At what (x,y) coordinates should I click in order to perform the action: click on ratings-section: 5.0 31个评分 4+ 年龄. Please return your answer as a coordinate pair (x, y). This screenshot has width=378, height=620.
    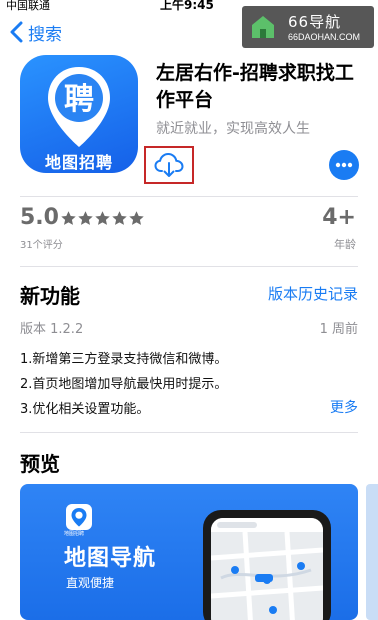
    Looking at the image, I should click on (189, 230).